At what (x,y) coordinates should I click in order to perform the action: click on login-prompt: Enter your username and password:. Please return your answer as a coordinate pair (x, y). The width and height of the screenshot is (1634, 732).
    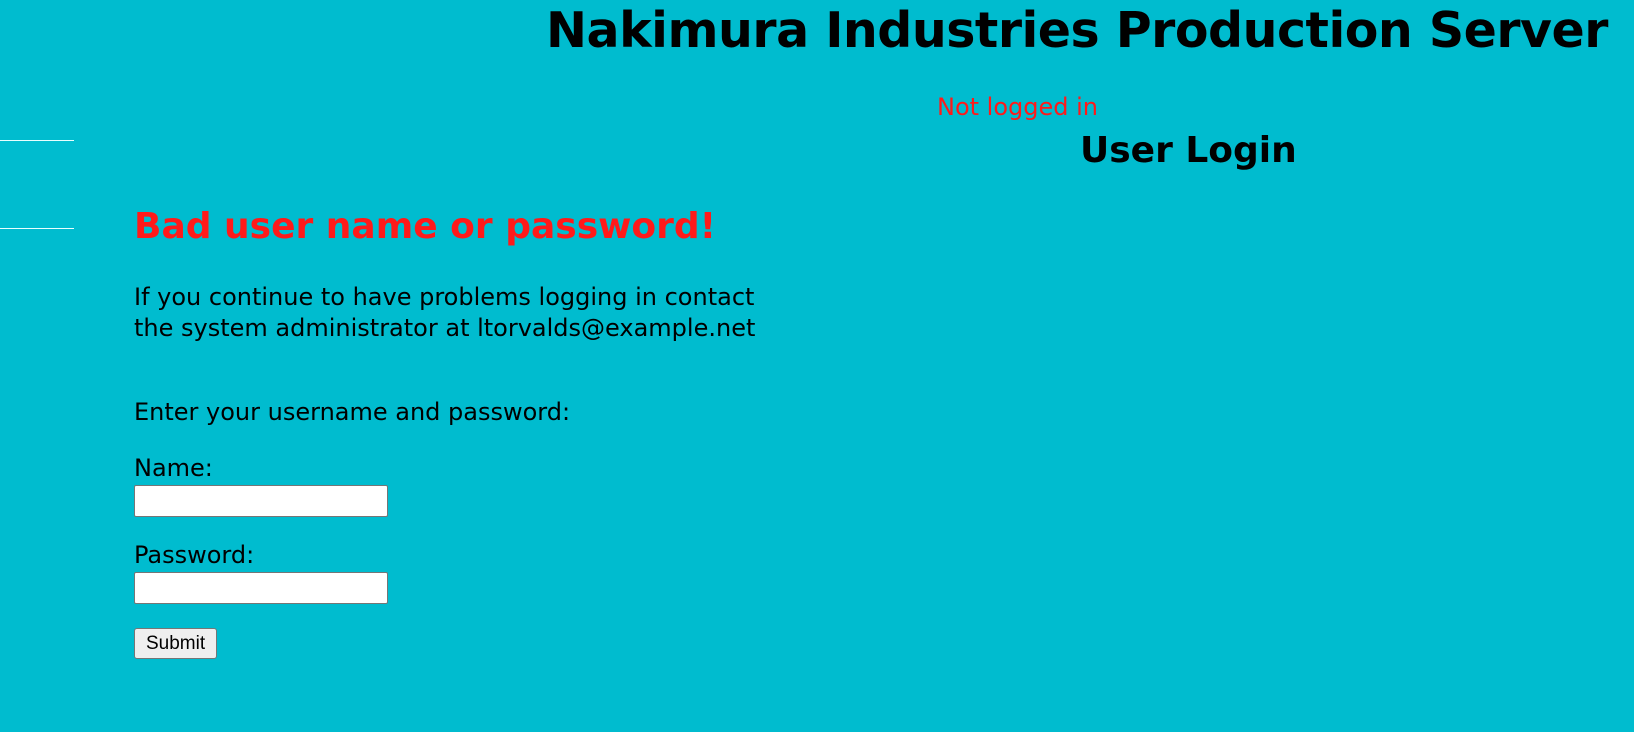
    Looking at the image, I should click on (352, 412).